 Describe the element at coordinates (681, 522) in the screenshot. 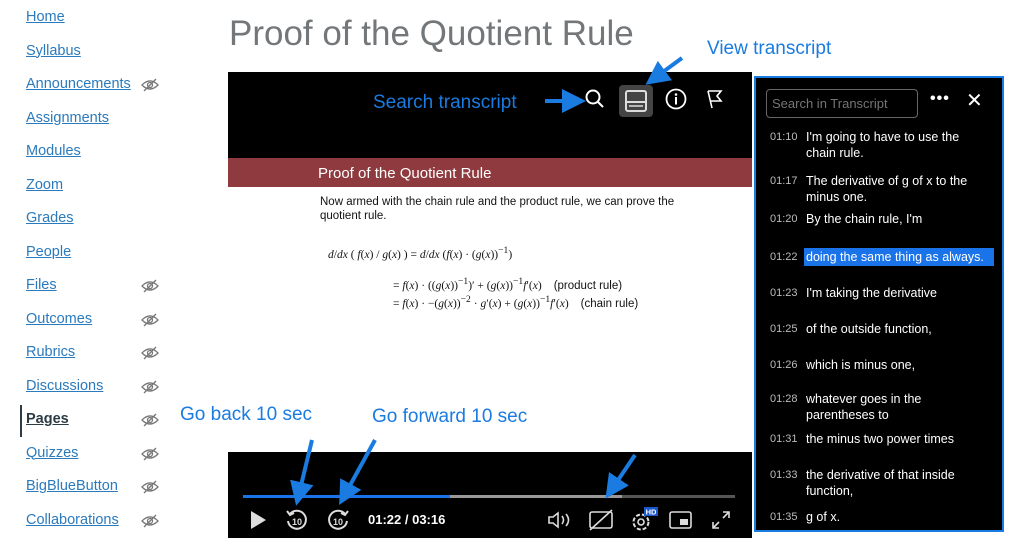

I see `picture-in-picture-icon` at that location.